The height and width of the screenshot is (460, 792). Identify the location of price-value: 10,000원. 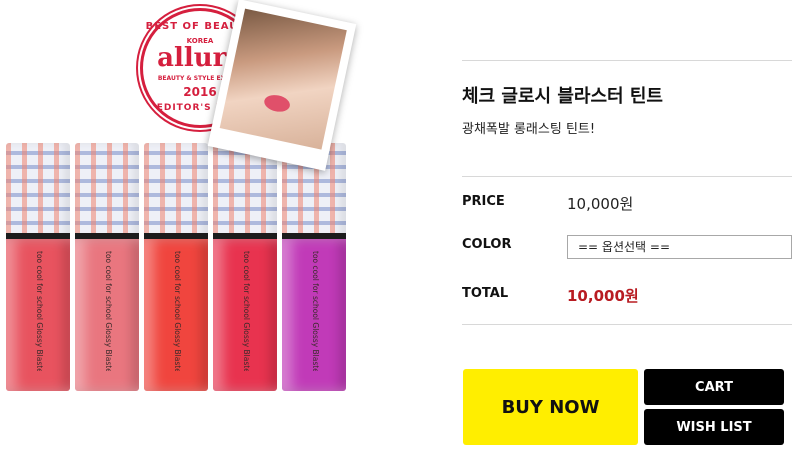
(600, 204).